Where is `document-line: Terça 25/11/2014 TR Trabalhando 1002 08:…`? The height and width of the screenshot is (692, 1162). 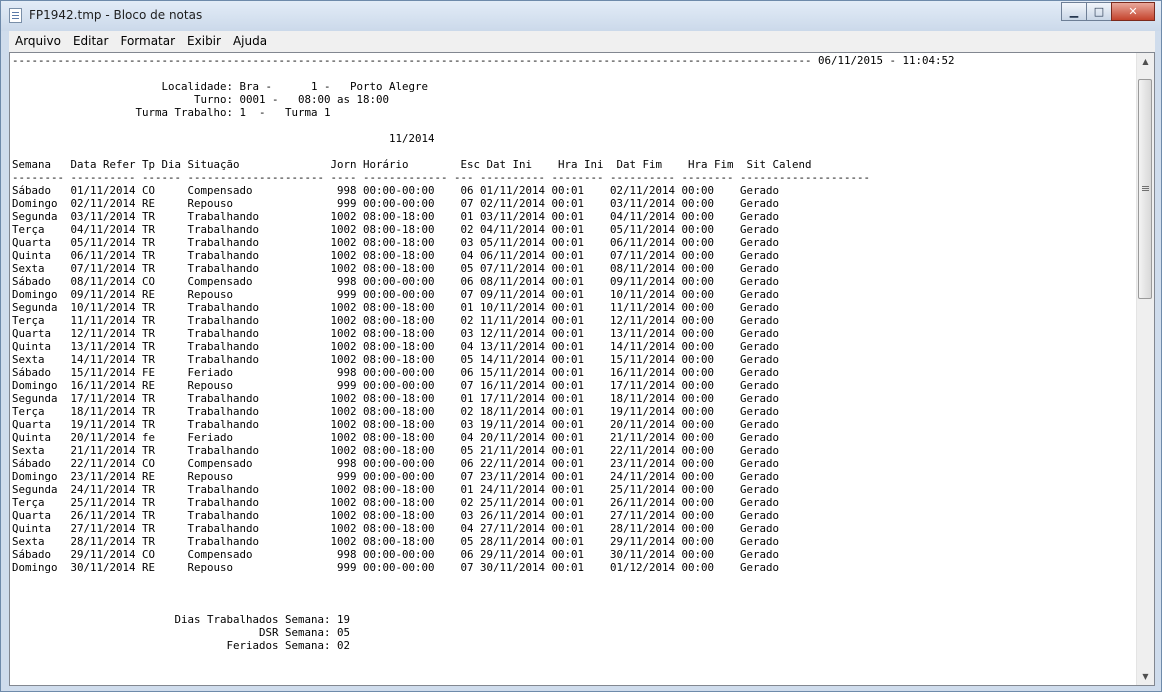
document-line: Terça 25/11/2014 TR Trabalhando 1002 08:… is located at coordinates (396, 502).